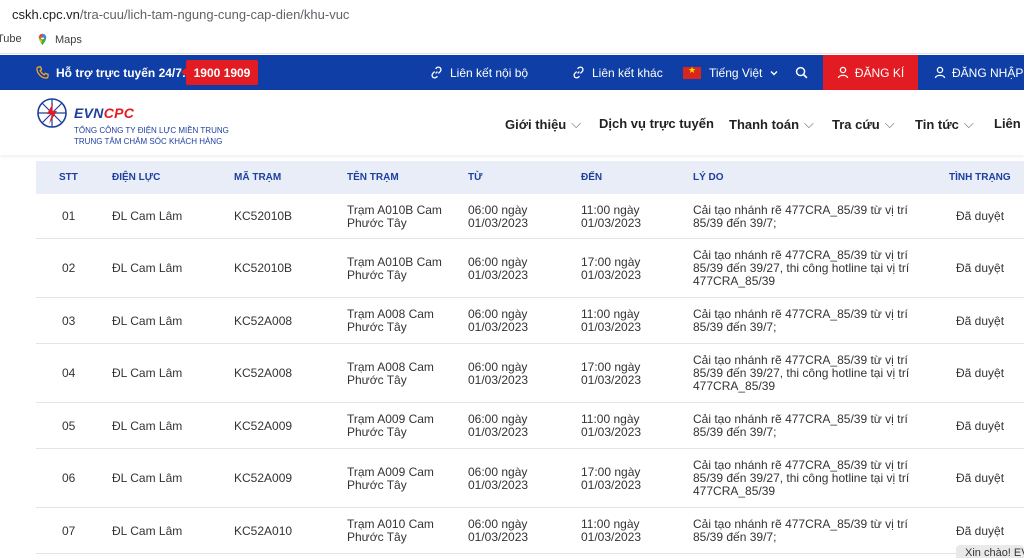 The width and height of the screenshot is (1024, 558). Describe the element at coordinates (69, 426) in the screenshot. I see `cell-stt: 05` at that location.